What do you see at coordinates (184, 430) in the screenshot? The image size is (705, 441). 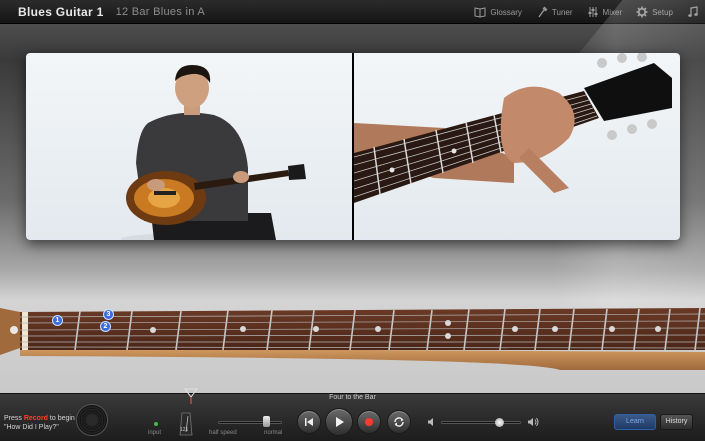 I see `metronome-value: 121` at bounding box center [184, 430].